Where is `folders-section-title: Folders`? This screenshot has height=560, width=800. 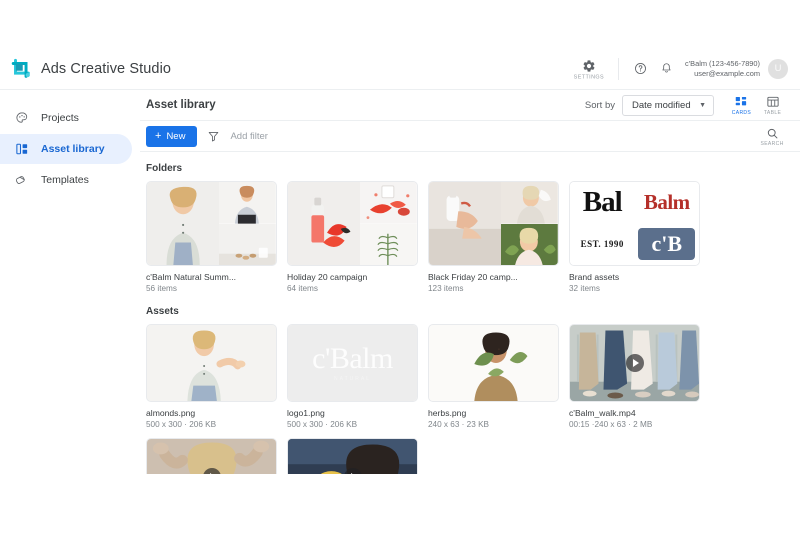 folders-section-title: Folders is located at coordinates (164, 168).